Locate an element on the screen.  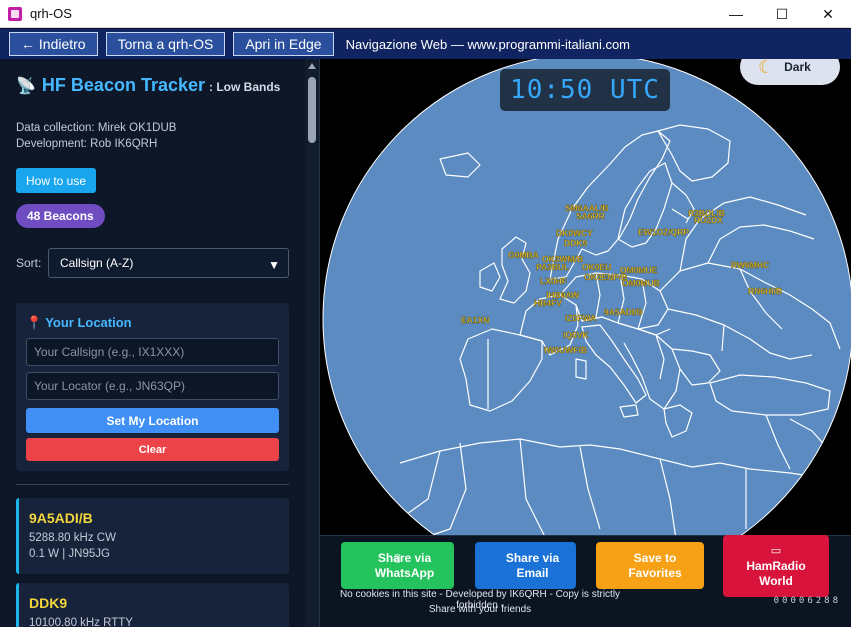
maximize-button: ☐ is located at coordinates (782, 14).